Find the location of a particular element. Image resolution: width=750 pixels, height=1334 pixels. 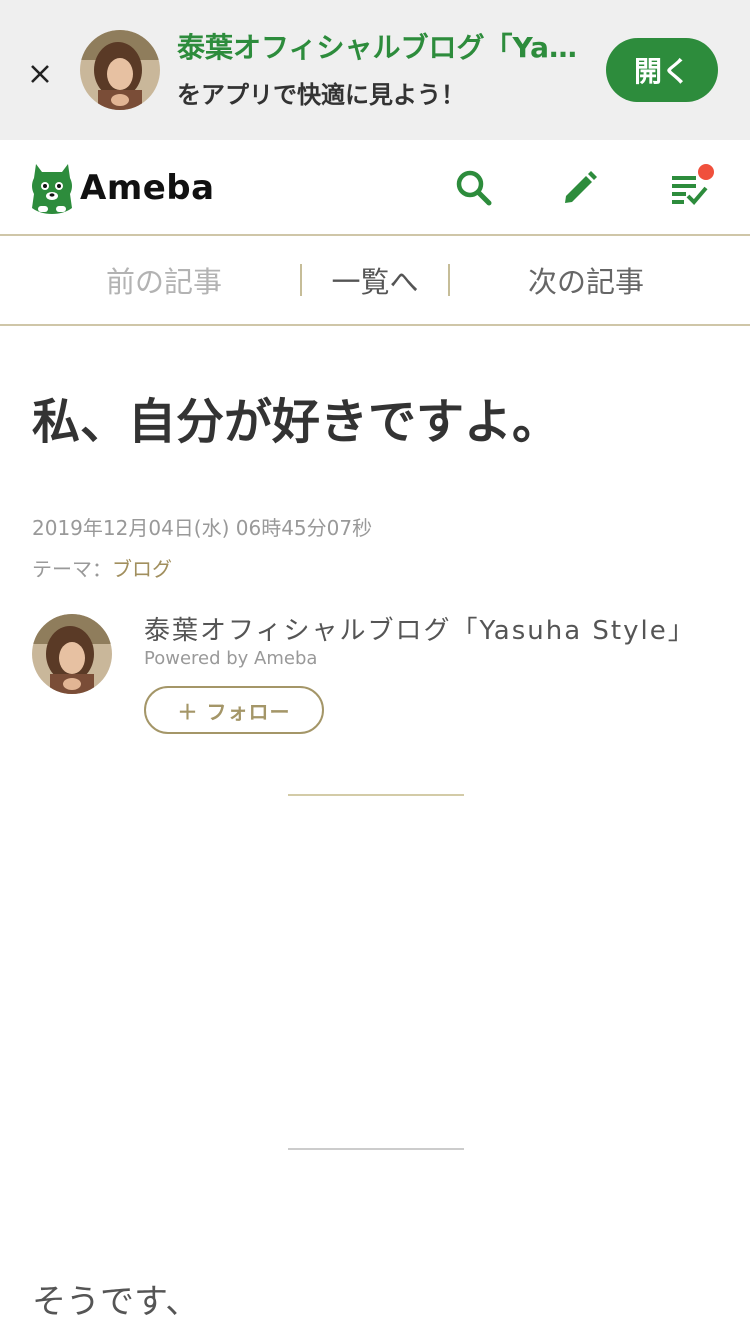

theme-prefix: テーマ： is located at coordinates (72, 569).